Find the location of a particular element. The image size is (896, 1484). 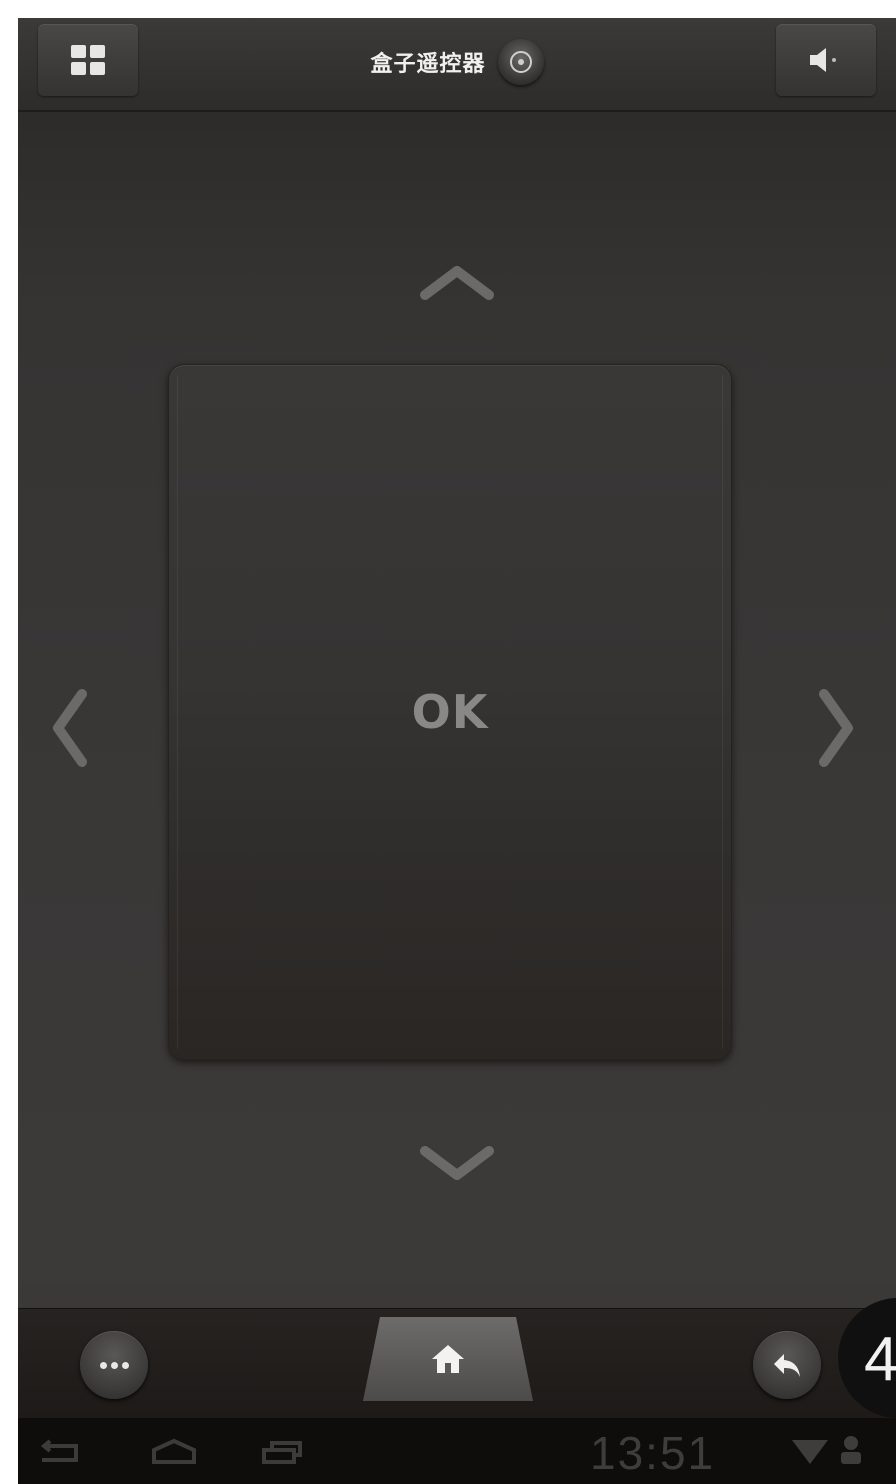

system-recent-apps-button is located at coordinates (282, 1452).